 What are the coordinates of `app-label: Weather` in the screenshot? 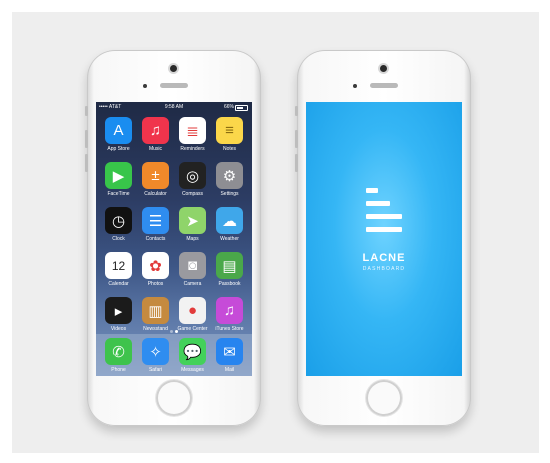 It's located at (229, 239).